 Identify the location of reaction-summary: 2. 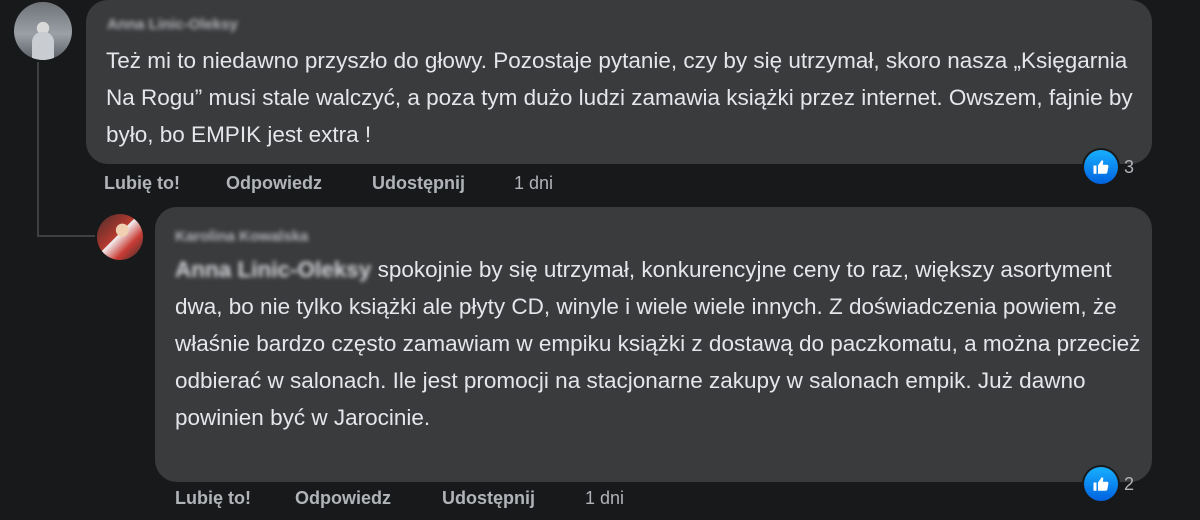
(1109, 484).